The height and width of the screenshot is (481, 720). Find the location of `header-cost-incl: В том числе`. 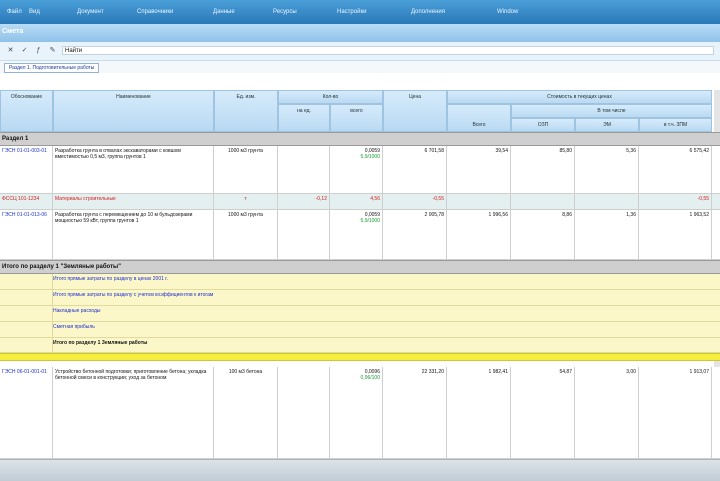

header-cost-incl: В том числе is located at coordinates (611, 111).